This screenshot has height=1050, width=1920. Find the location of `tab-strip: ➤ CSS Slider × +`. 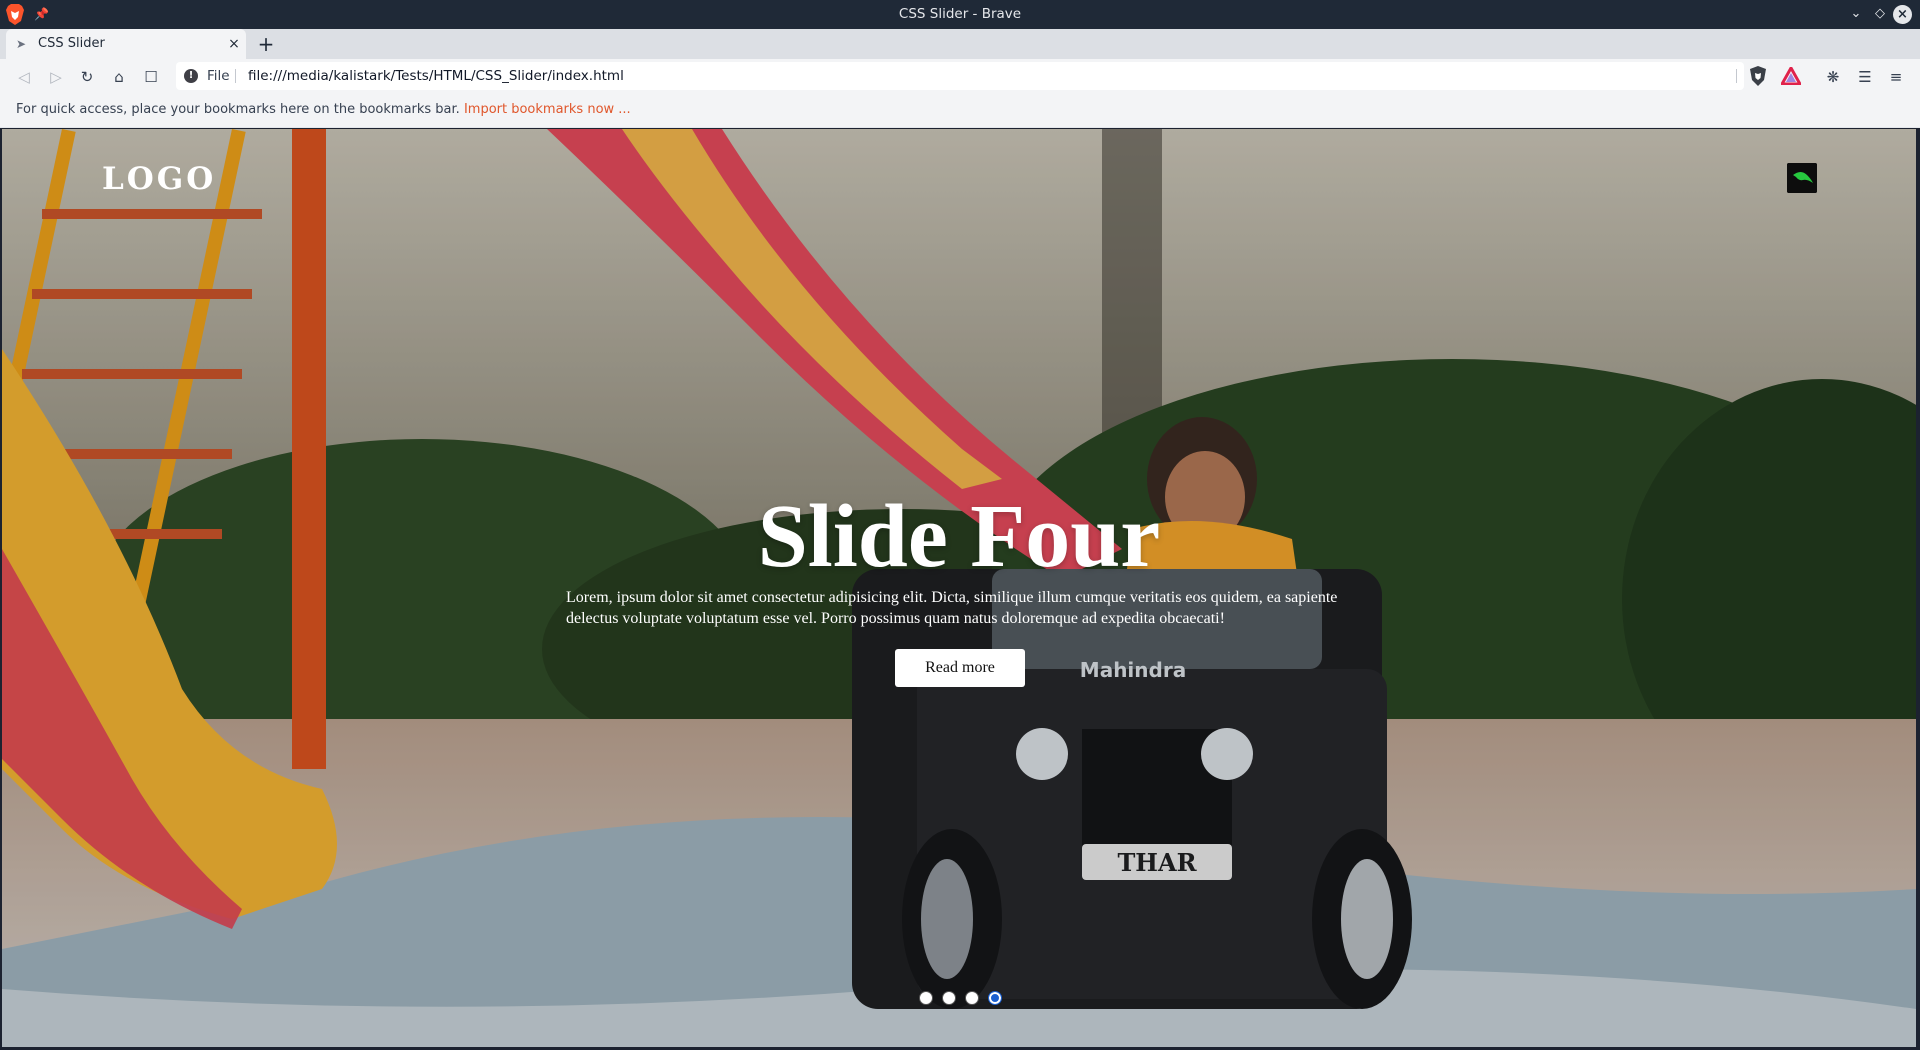

tab-strip: ➤ CSS Slider × + is located at coordinates (960, 44).